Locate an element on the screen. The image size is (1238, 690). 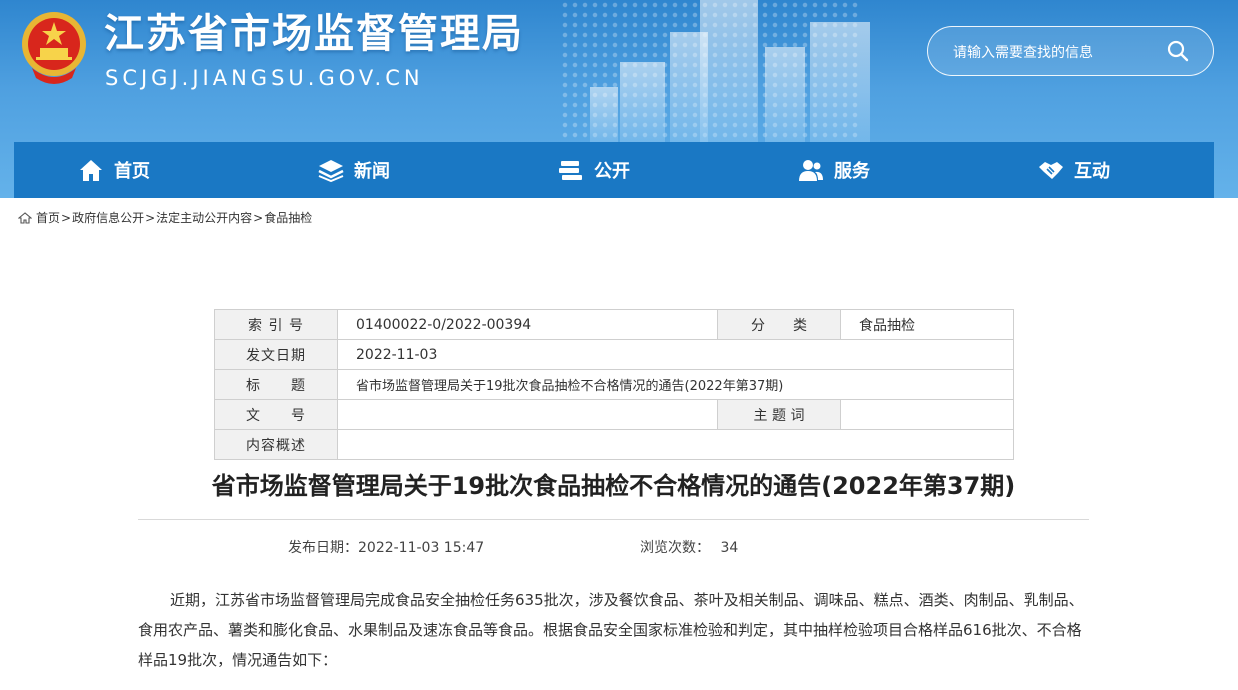
title-label: 标 题 is located at coordinates (276, 384).